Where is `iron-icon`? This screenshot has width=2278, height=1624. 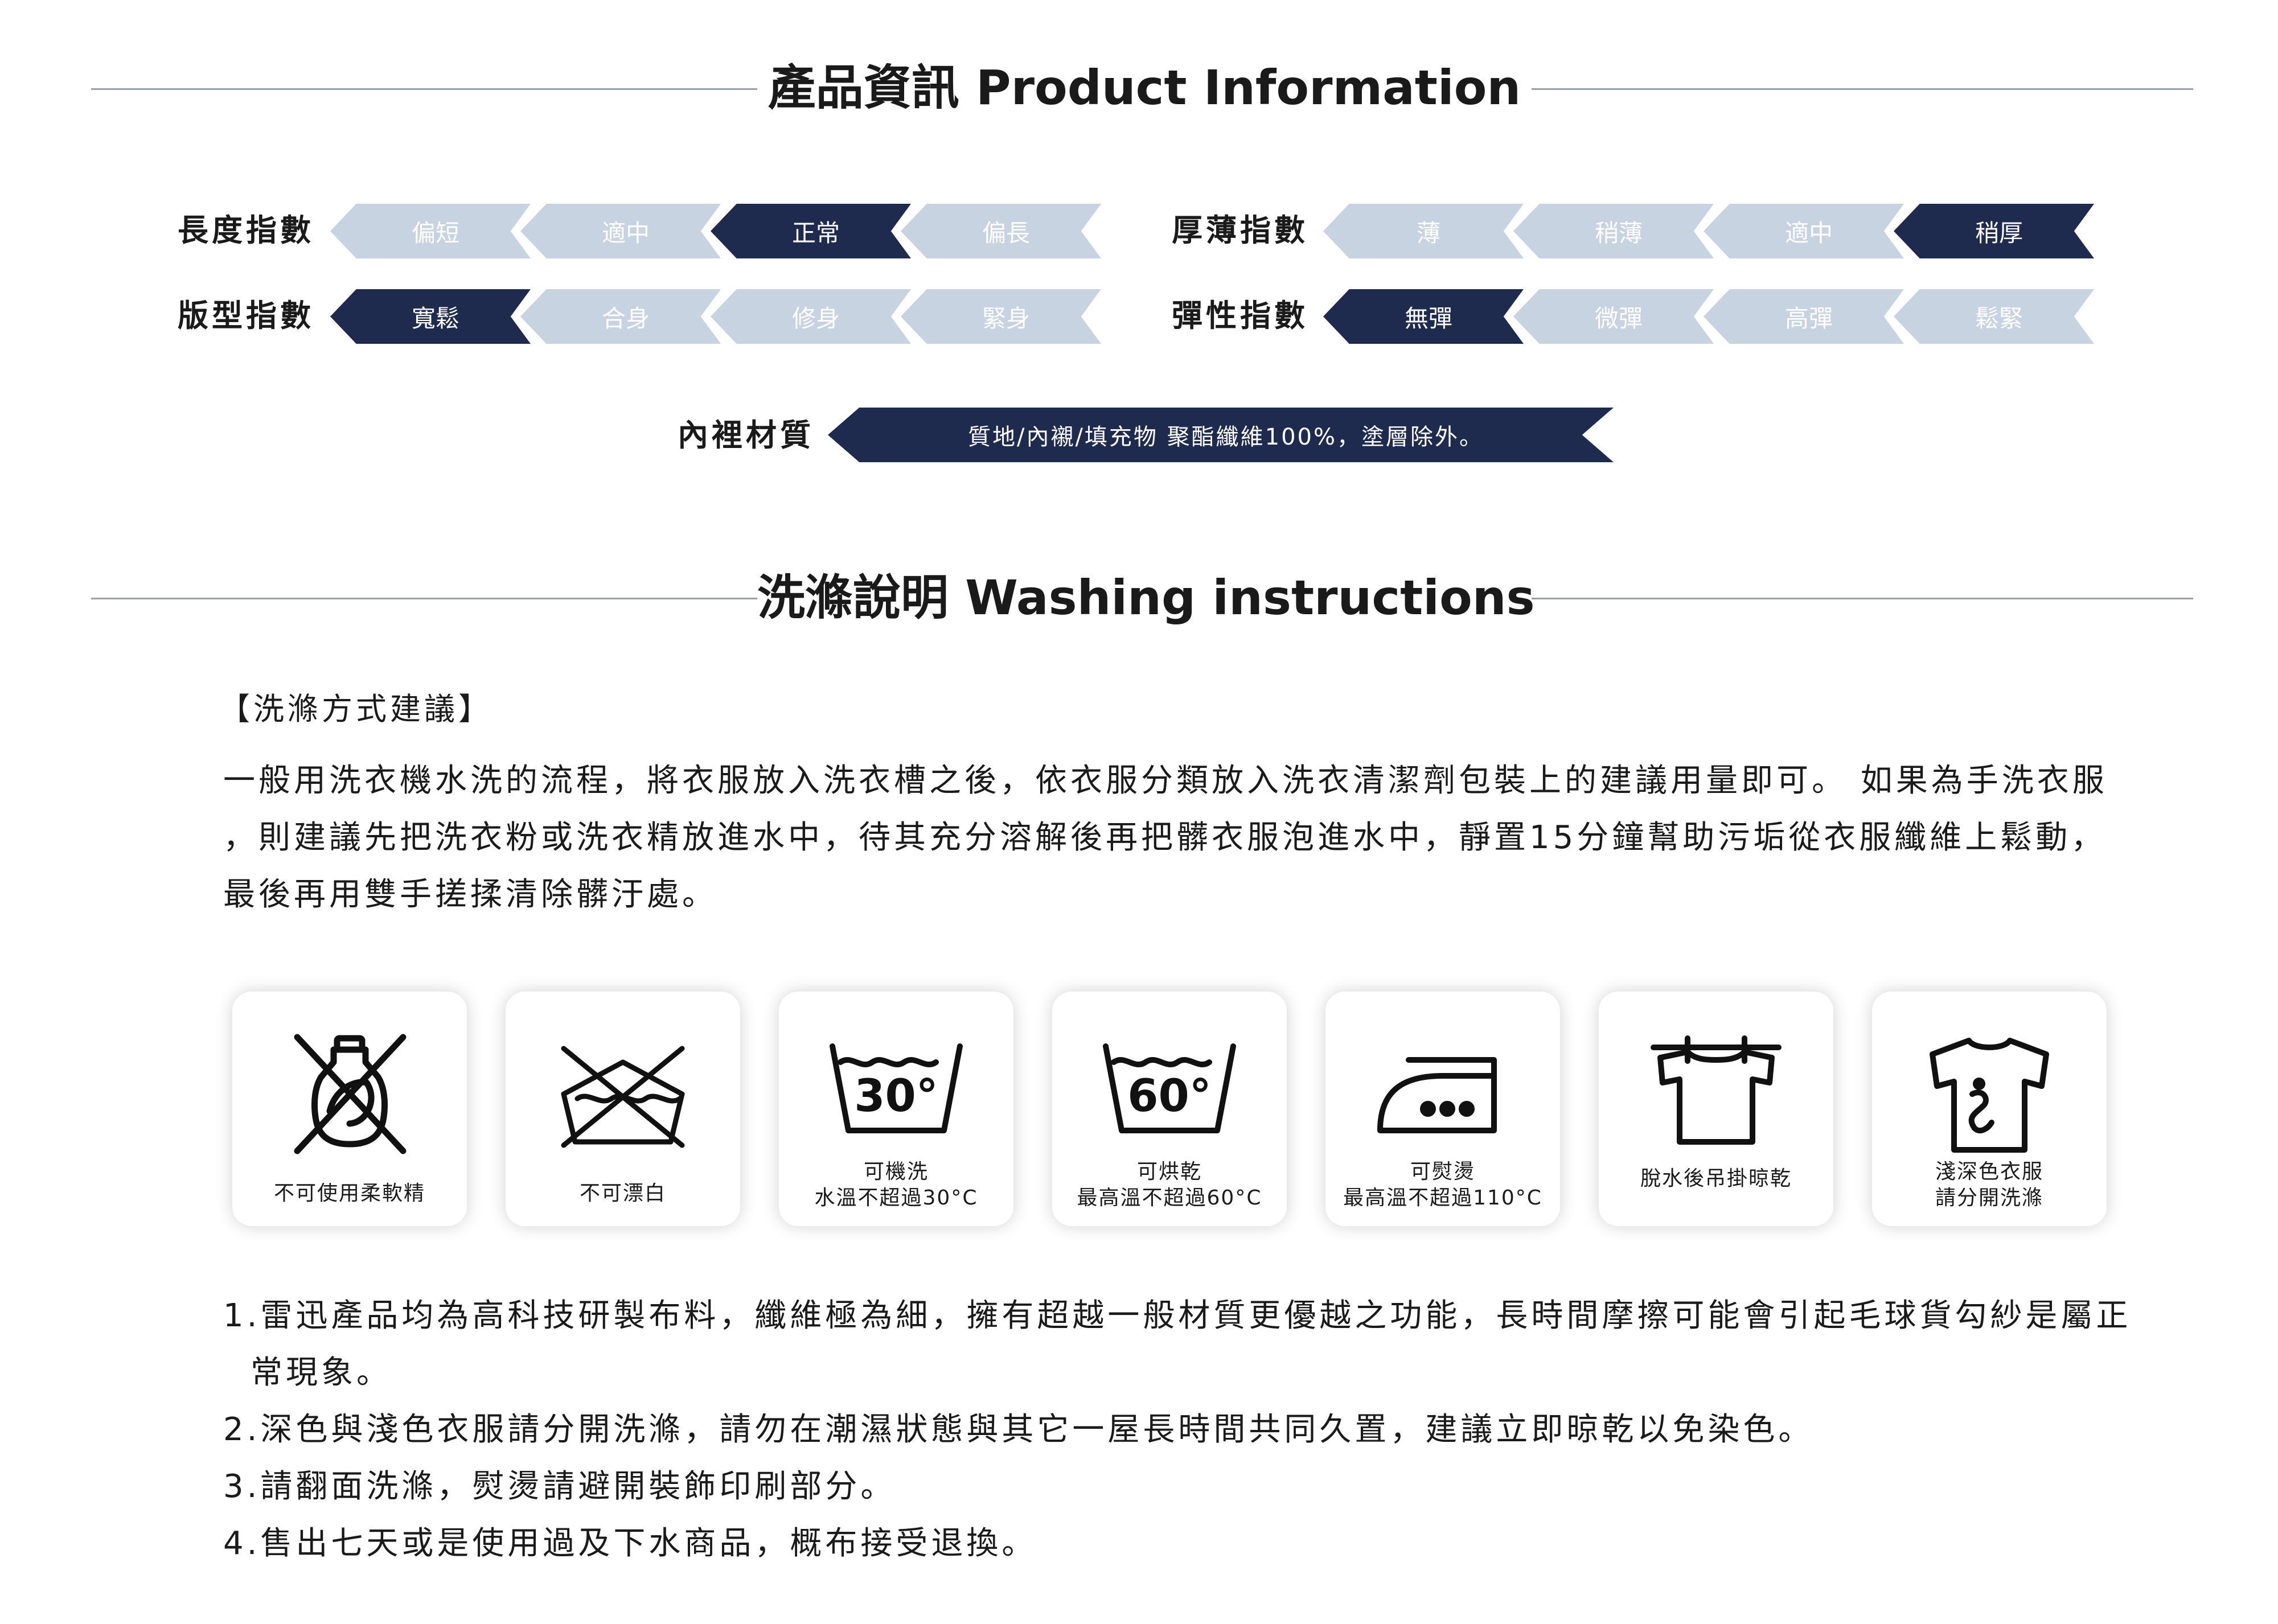 iron-icon is located at coordinates (1437, 1095).